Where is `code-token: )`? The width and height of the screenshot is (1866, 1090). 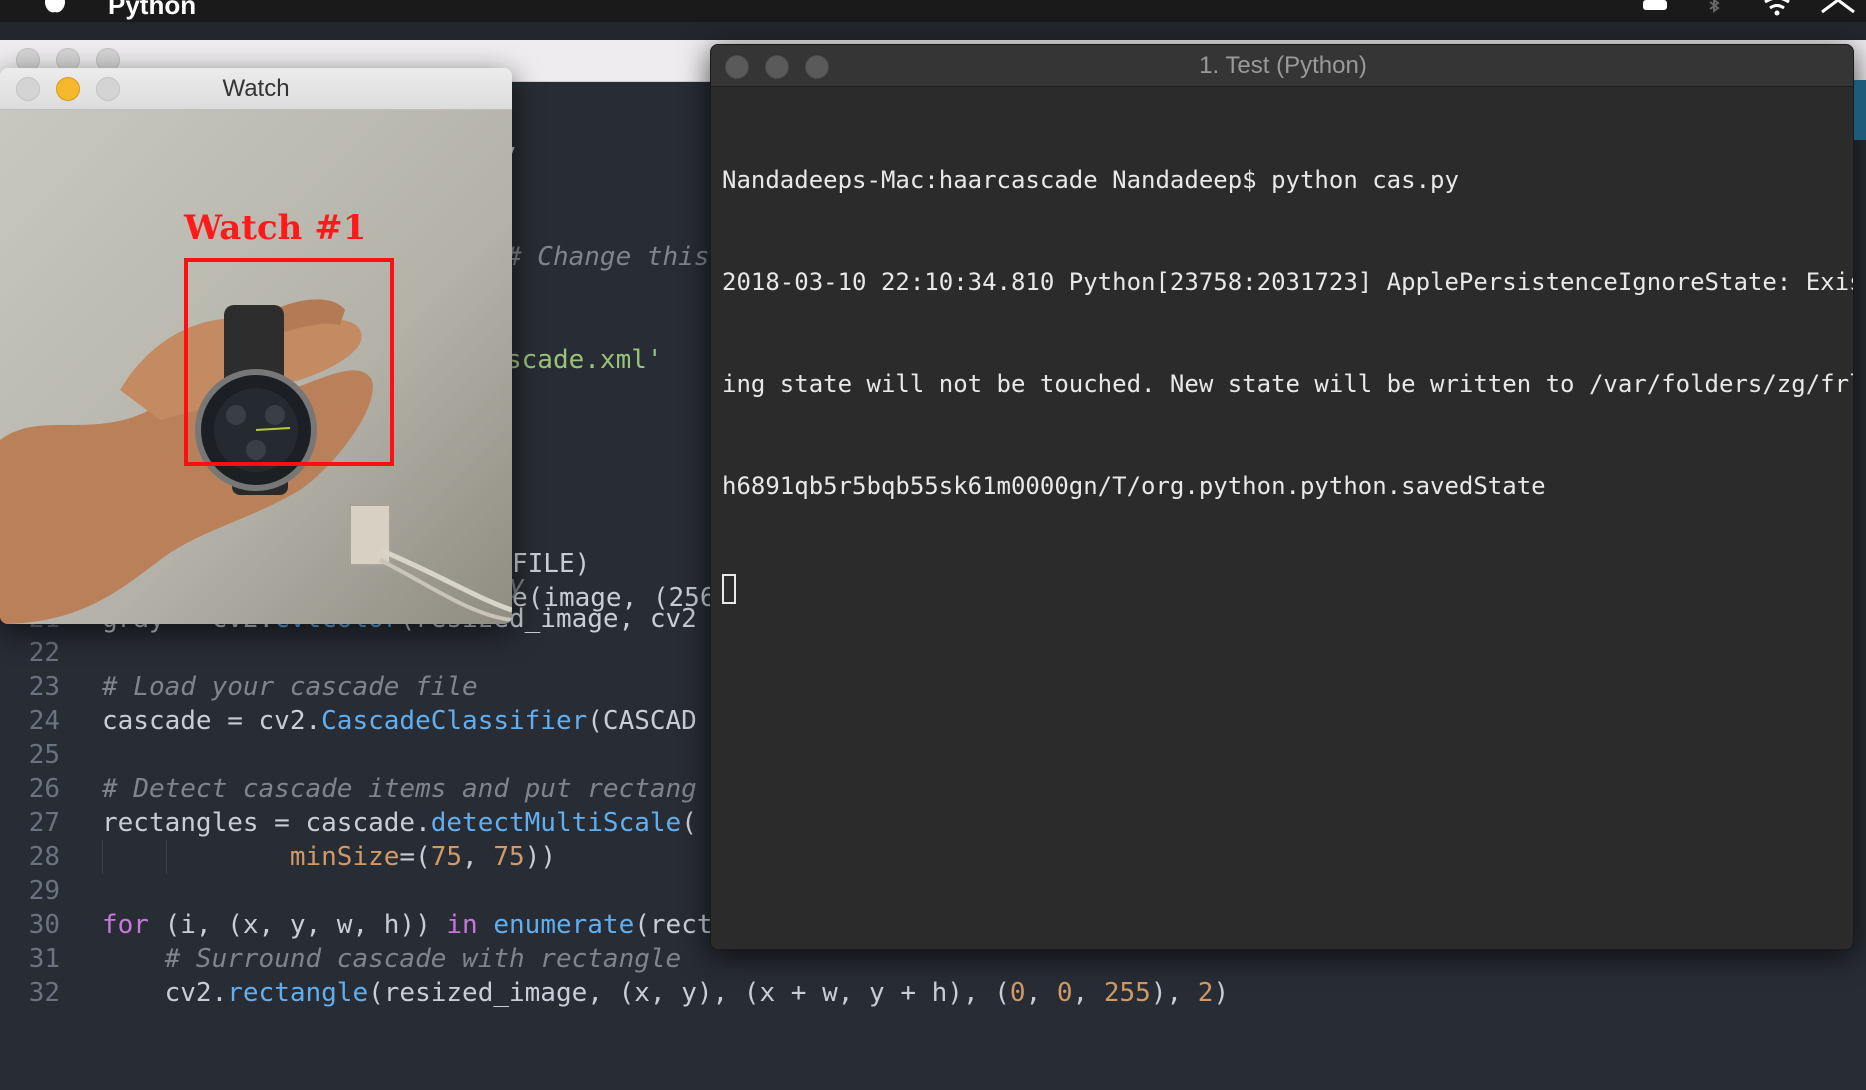 code-token: ) is located at coordinates (1221, 993).